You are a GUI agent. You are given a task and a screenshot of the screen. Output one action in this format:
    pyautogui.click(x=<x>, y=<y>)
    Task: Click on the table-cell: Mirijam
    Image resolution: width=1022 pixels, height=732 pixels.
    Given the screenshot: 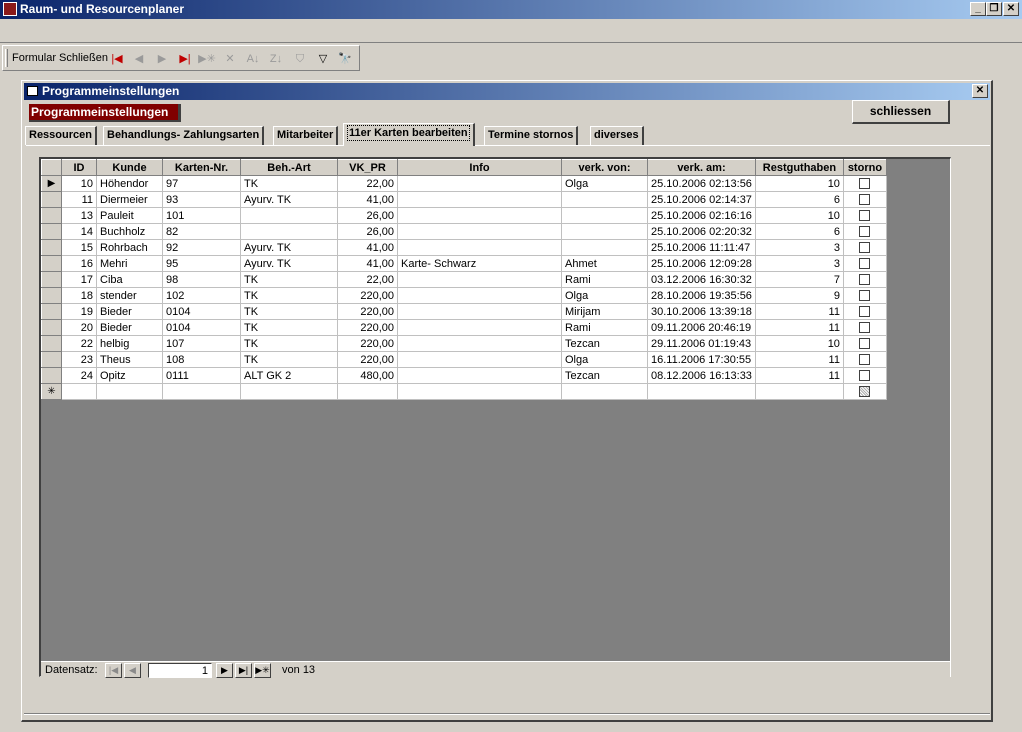 What is the action you would take?
    pyautogui.click(x=604, y=311)
    